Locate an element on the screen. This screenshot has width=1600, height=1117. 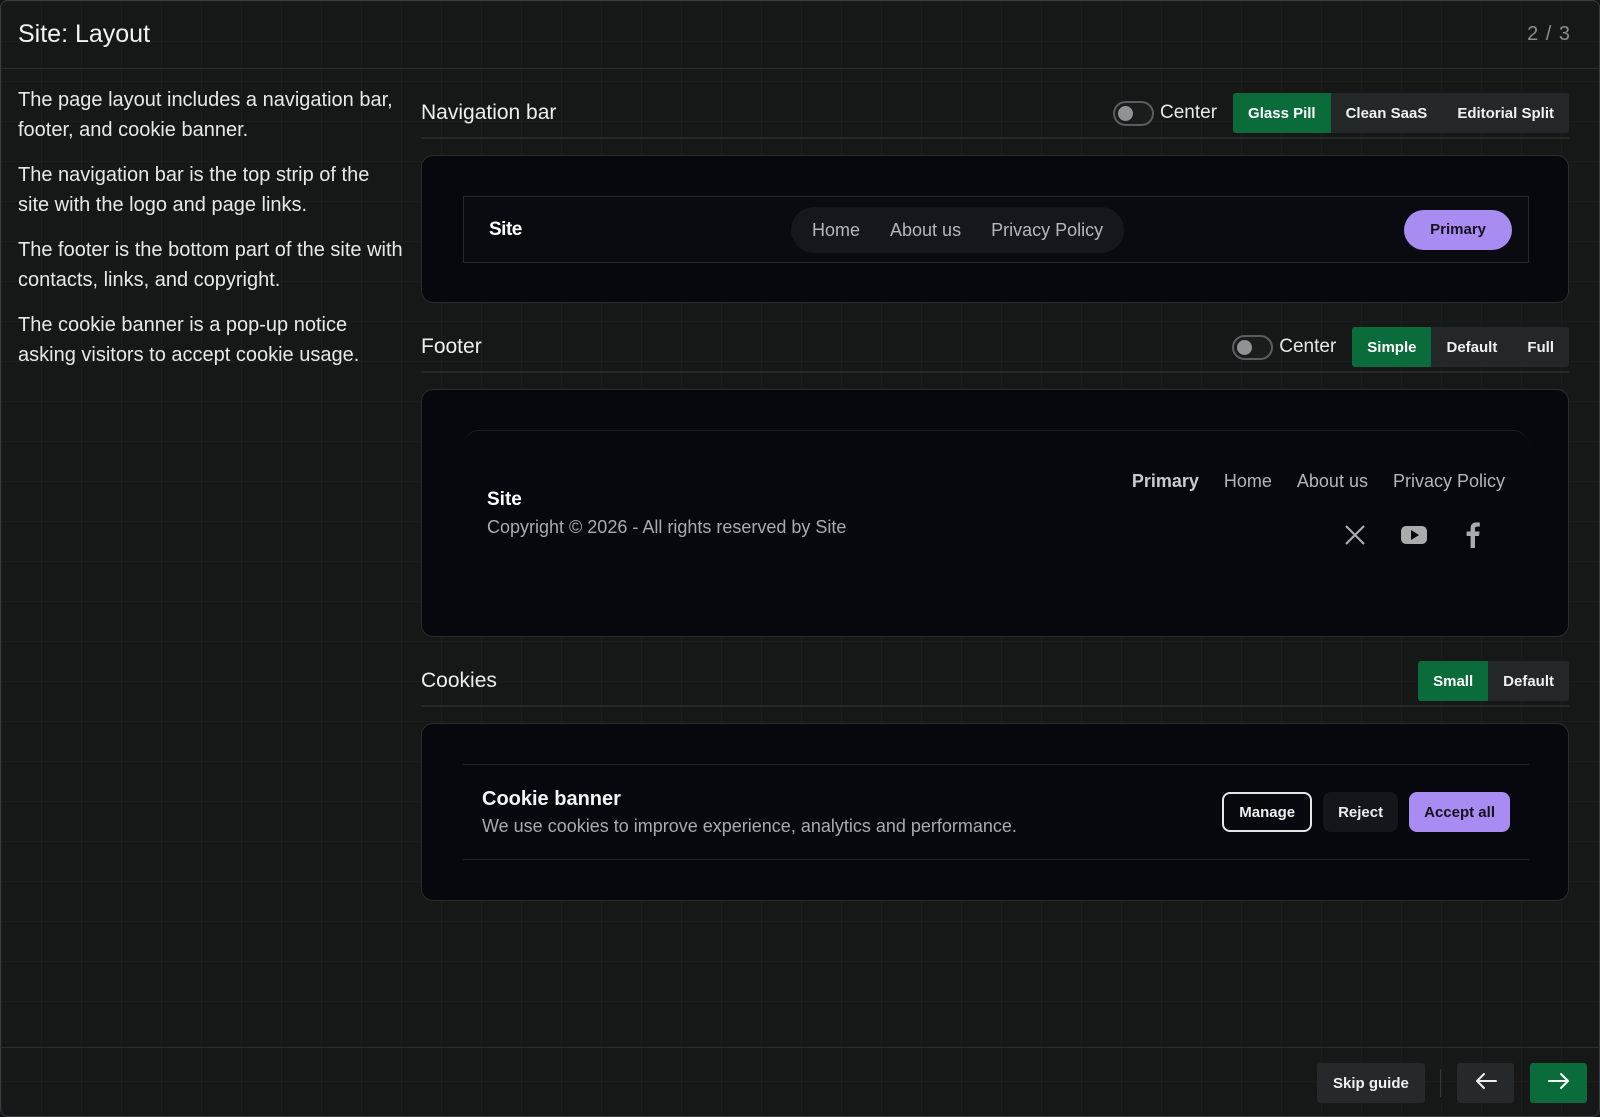
cookies-option-small: Small is located at coordinates (1453, 681).